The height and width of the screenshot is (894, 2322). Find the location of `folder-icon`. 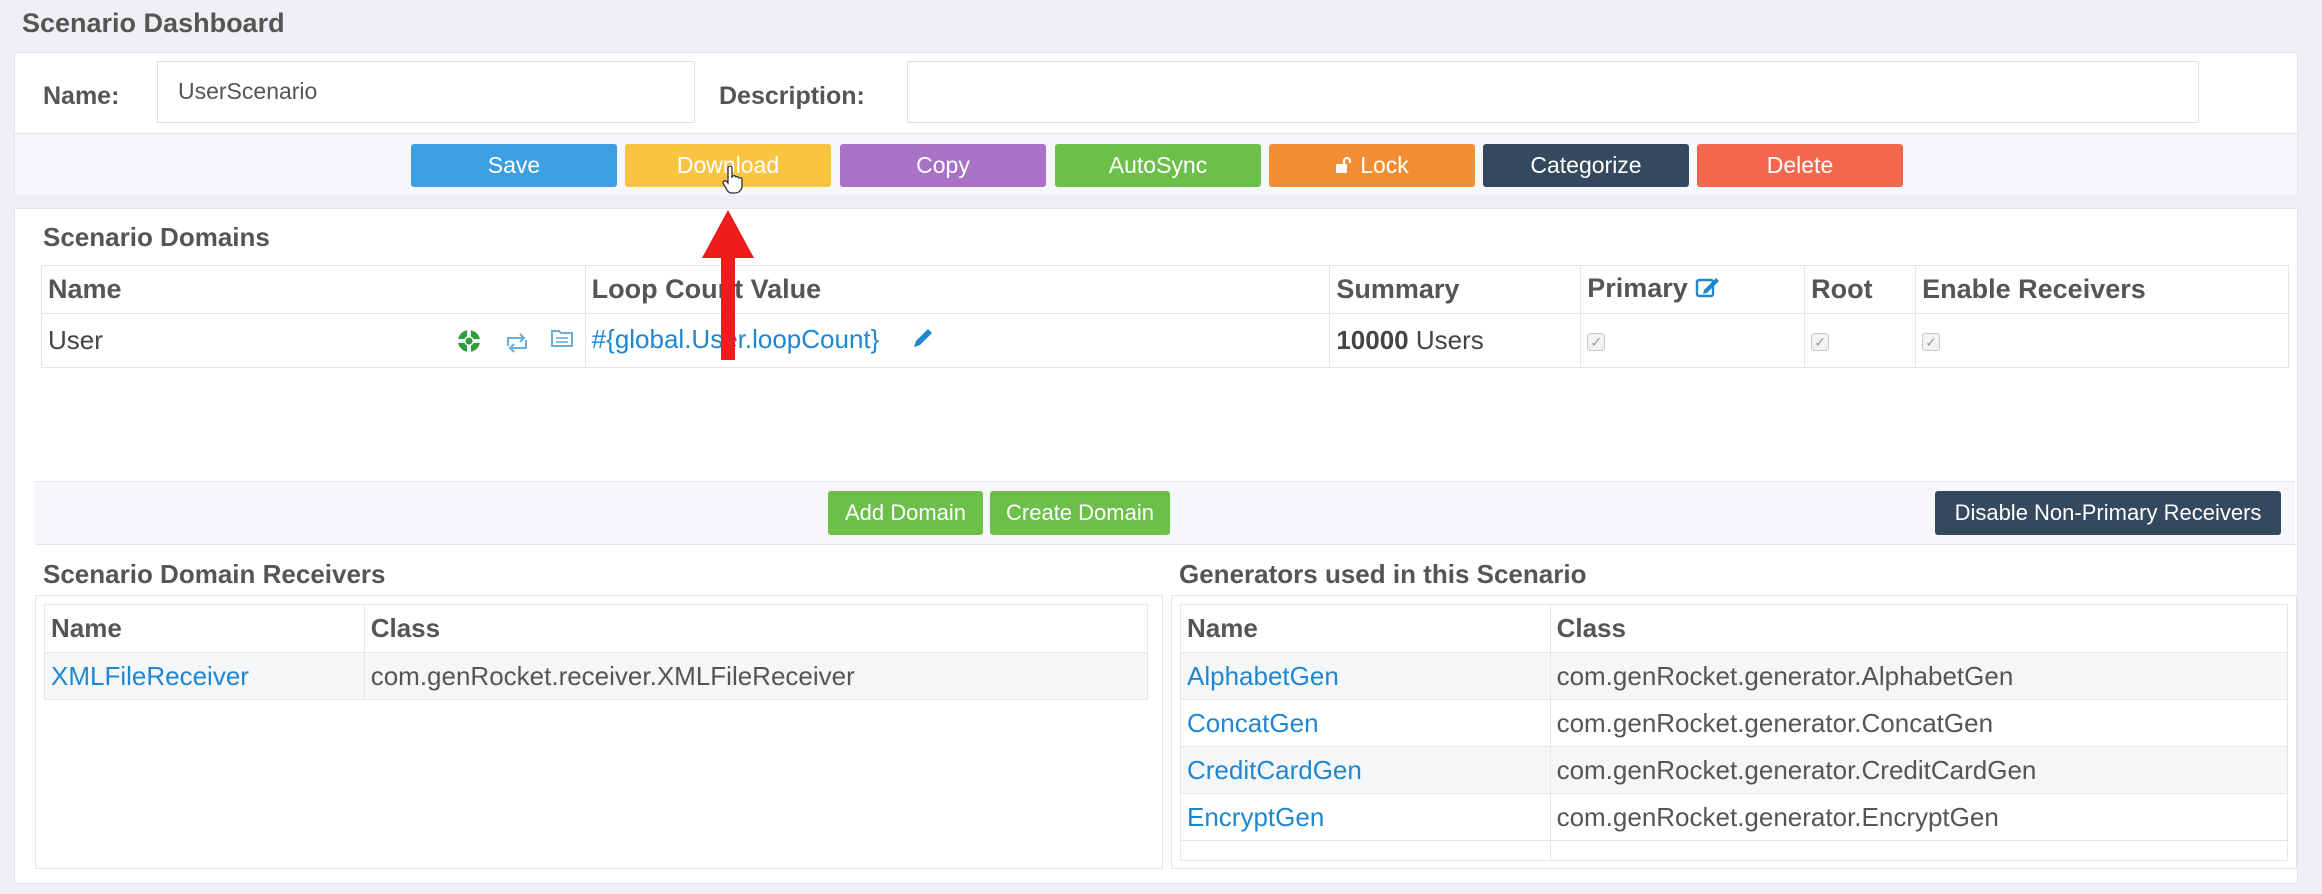

folder-icon is located at coordinates (562, 341).